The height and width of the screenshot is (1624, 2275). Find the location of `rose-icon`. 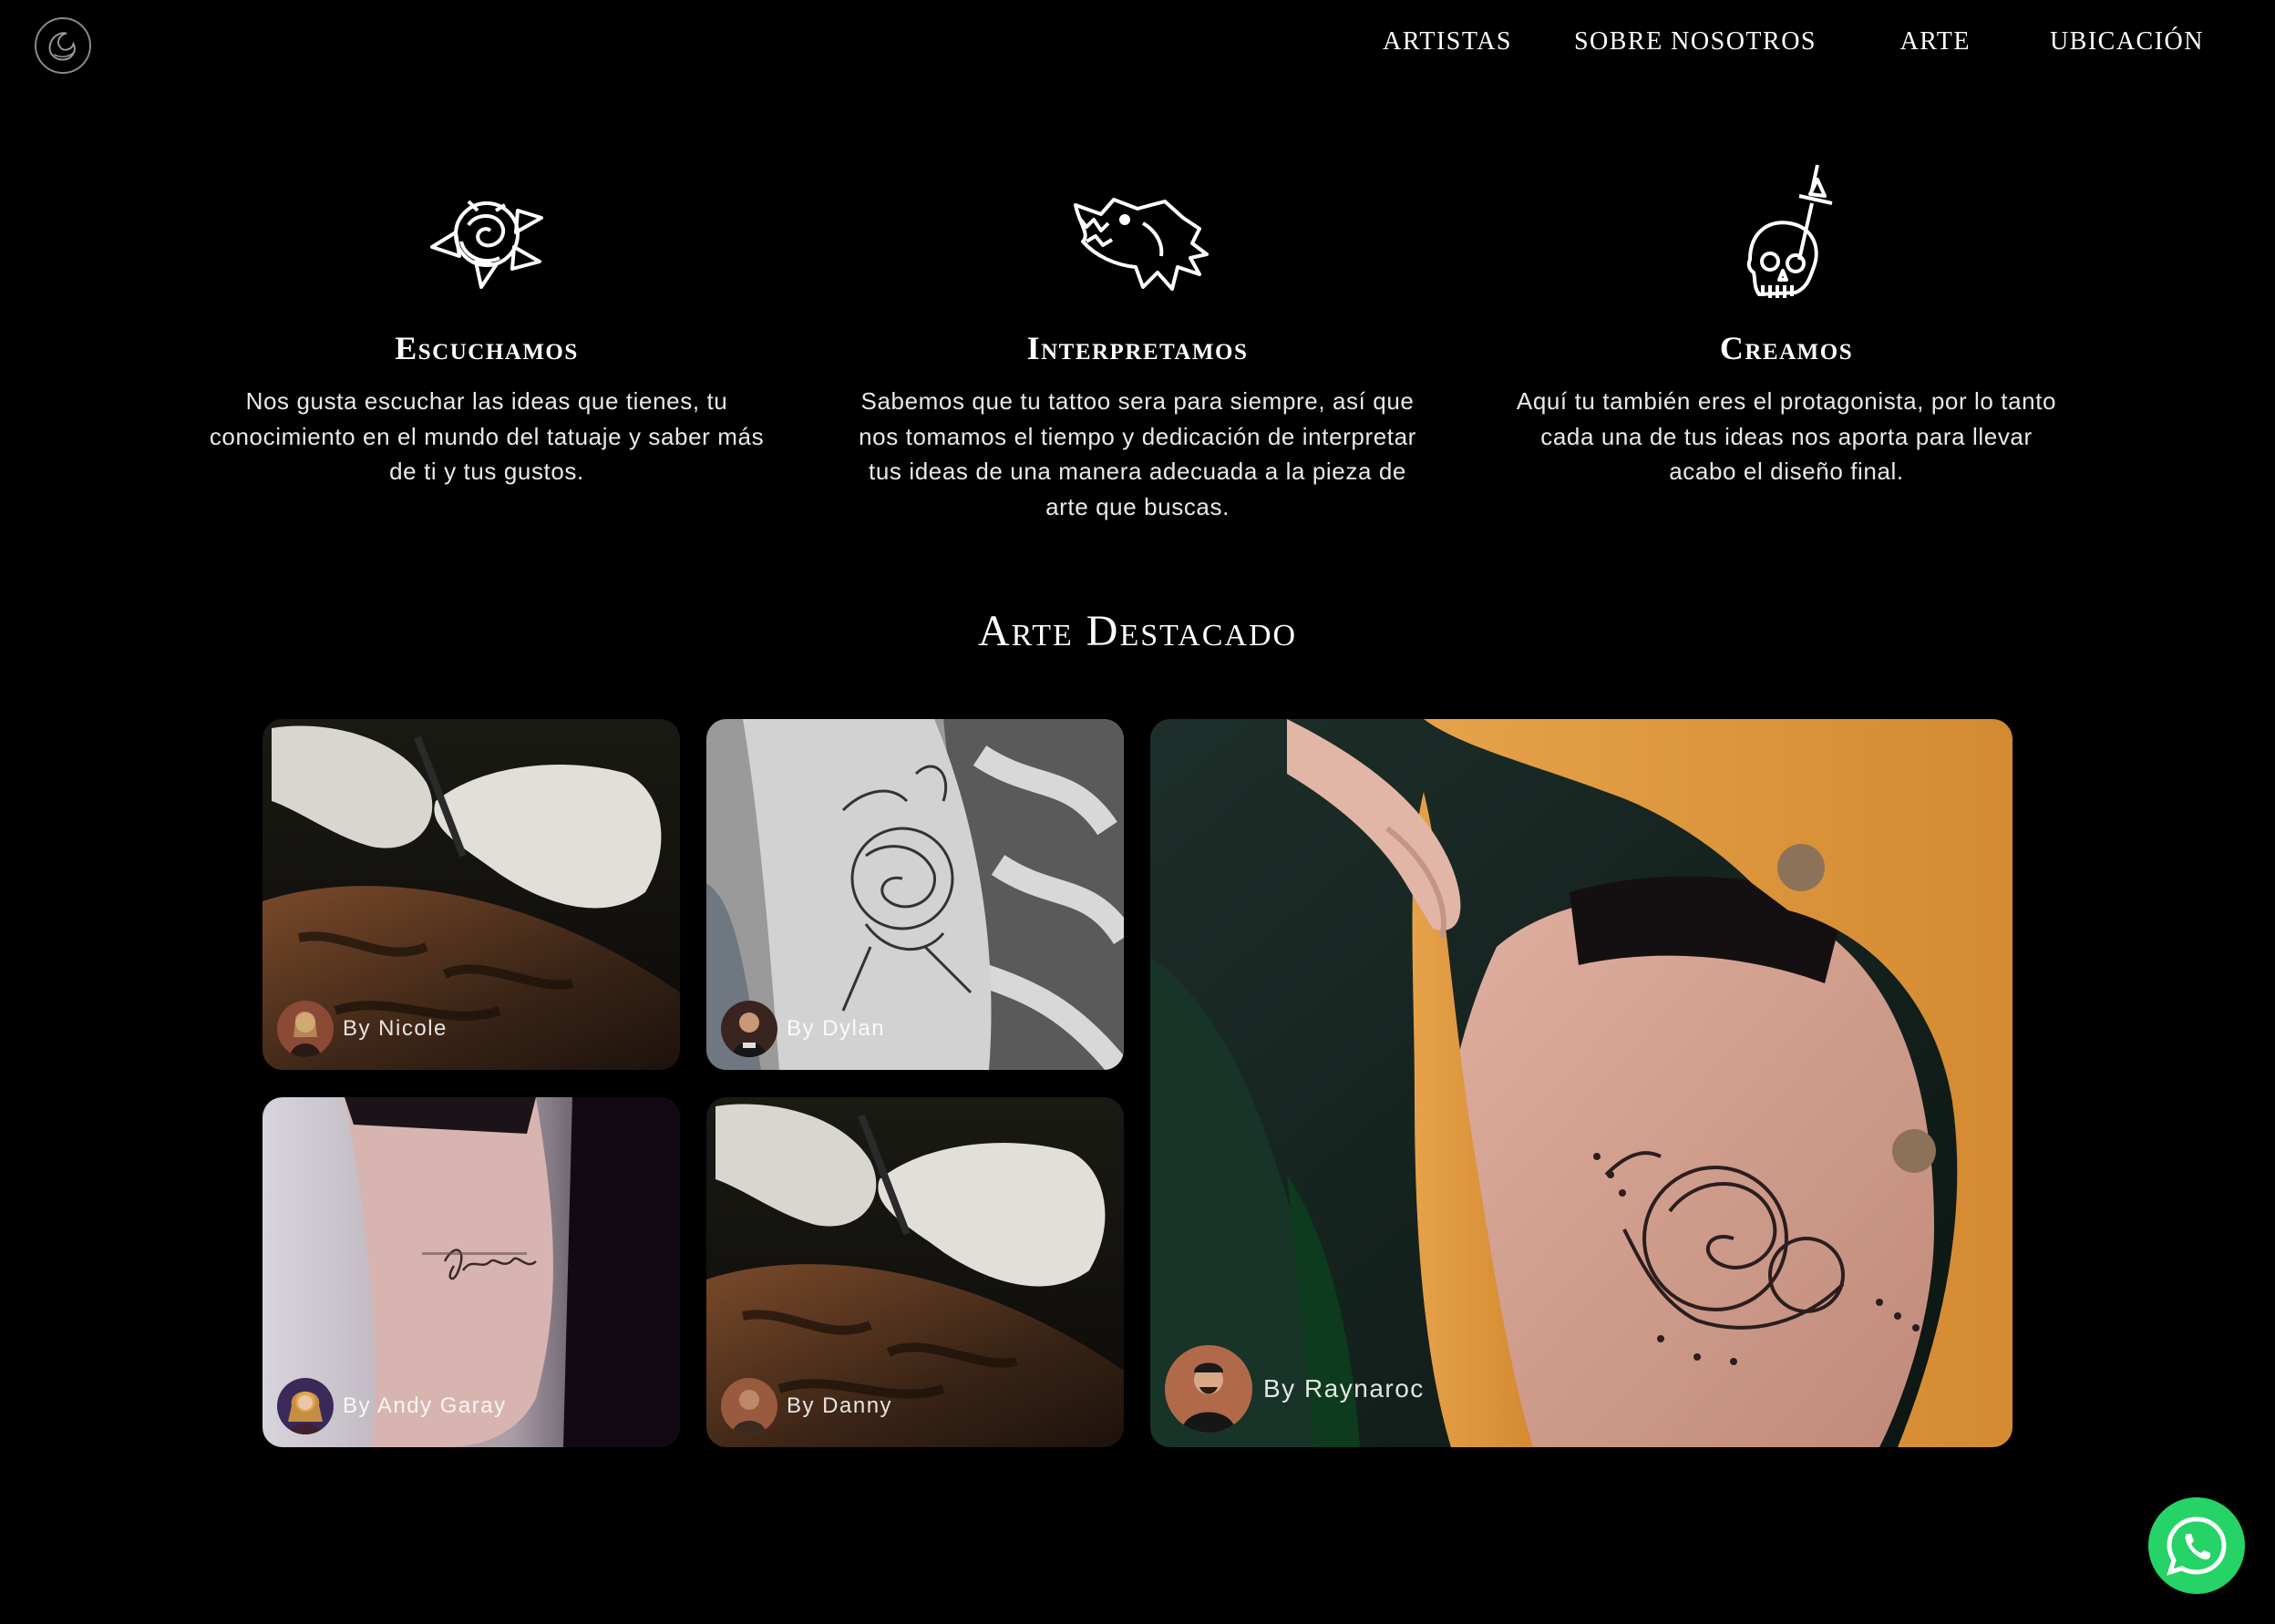

rose-icon is located at coordinates (487, 242).